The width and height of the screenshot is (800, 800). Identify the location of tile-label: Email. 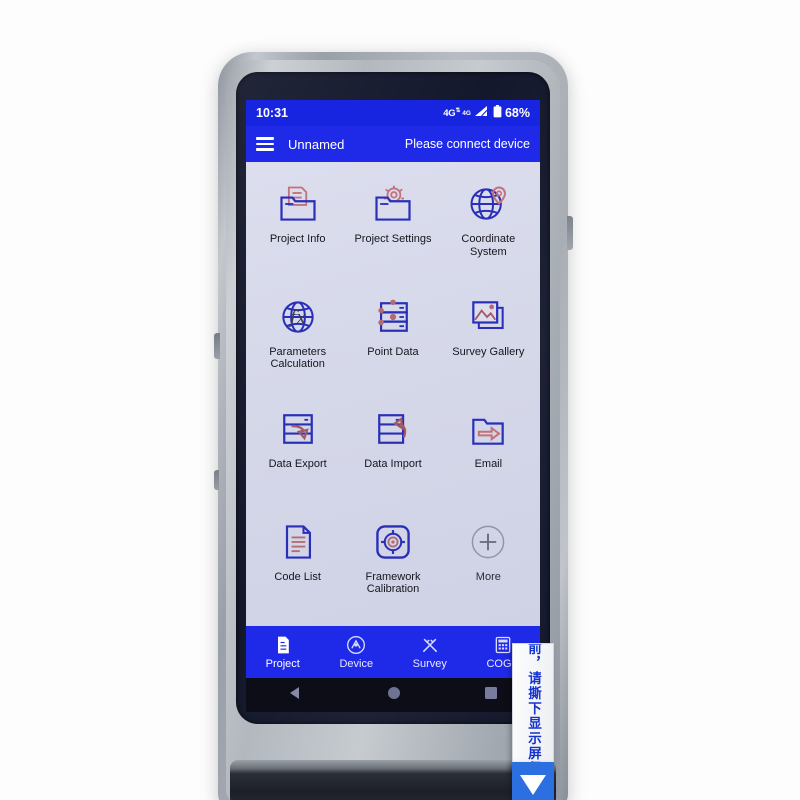
(488, 464).